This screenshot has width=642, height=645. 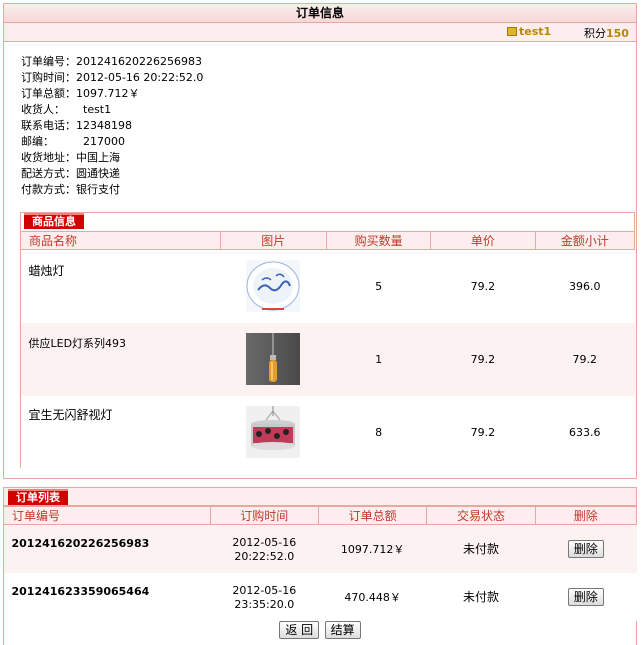 I want to click on checkout-button: 结算, so click(x=342, y=630).